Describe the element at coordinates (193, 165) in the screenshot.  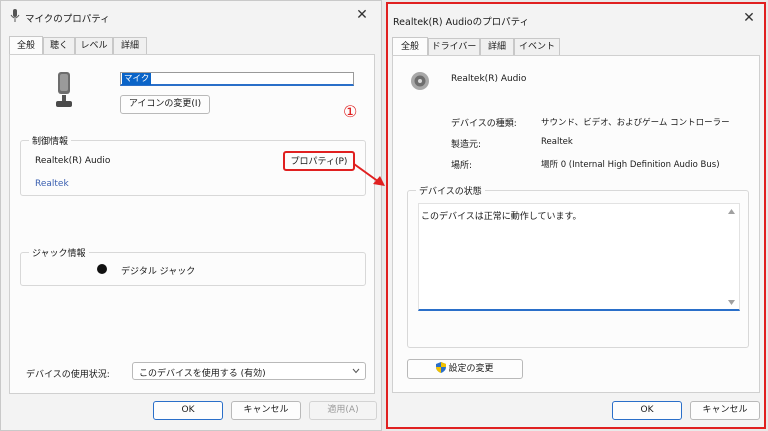
I see `controller-info-group: 制御情報 Realtek(R) Audio Realtek プロパティ(P)` at that location.